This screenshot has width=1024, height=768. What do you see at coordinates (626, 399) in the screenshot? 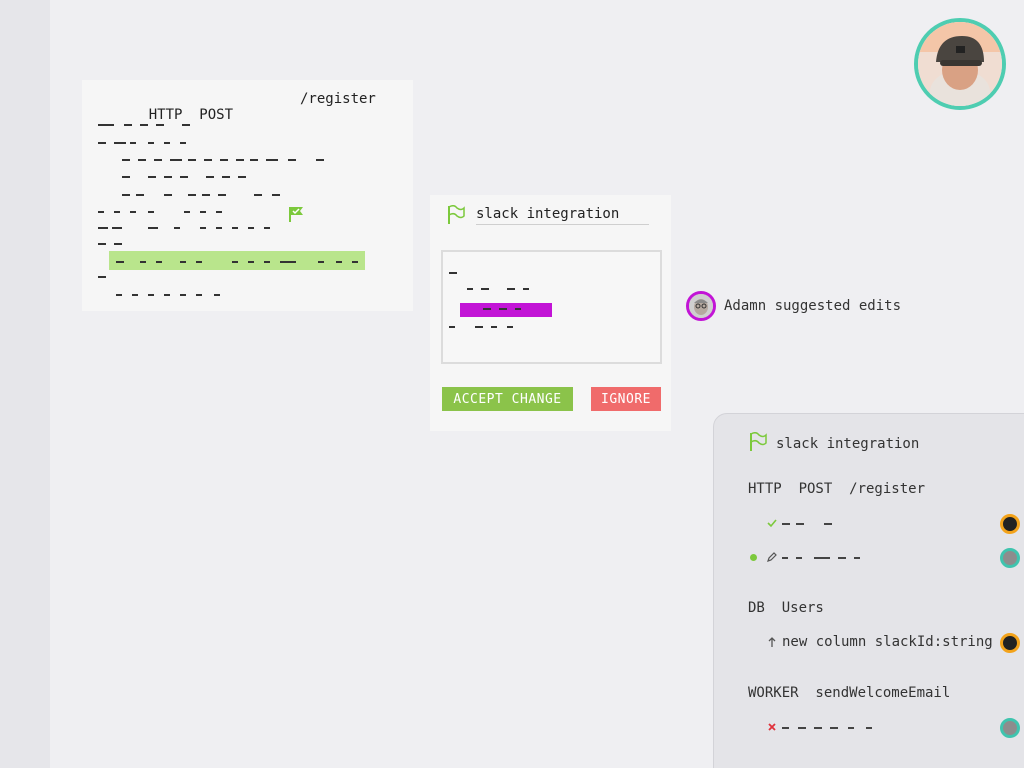
I see `ignore-button: IGNORE` at bounding box center [626, 399].